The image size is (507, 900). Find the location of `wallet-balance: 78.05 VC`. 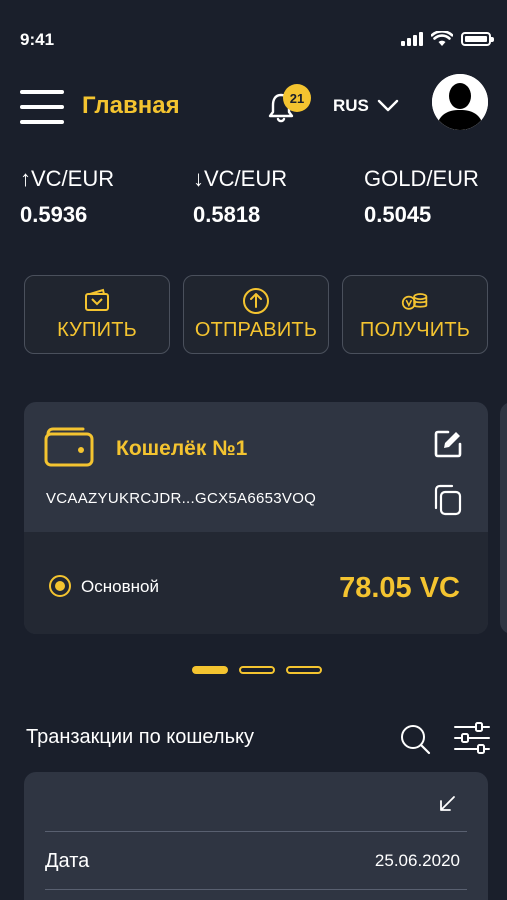

wallet-balance: 78.05 VC is located at coordinates (399, 588).